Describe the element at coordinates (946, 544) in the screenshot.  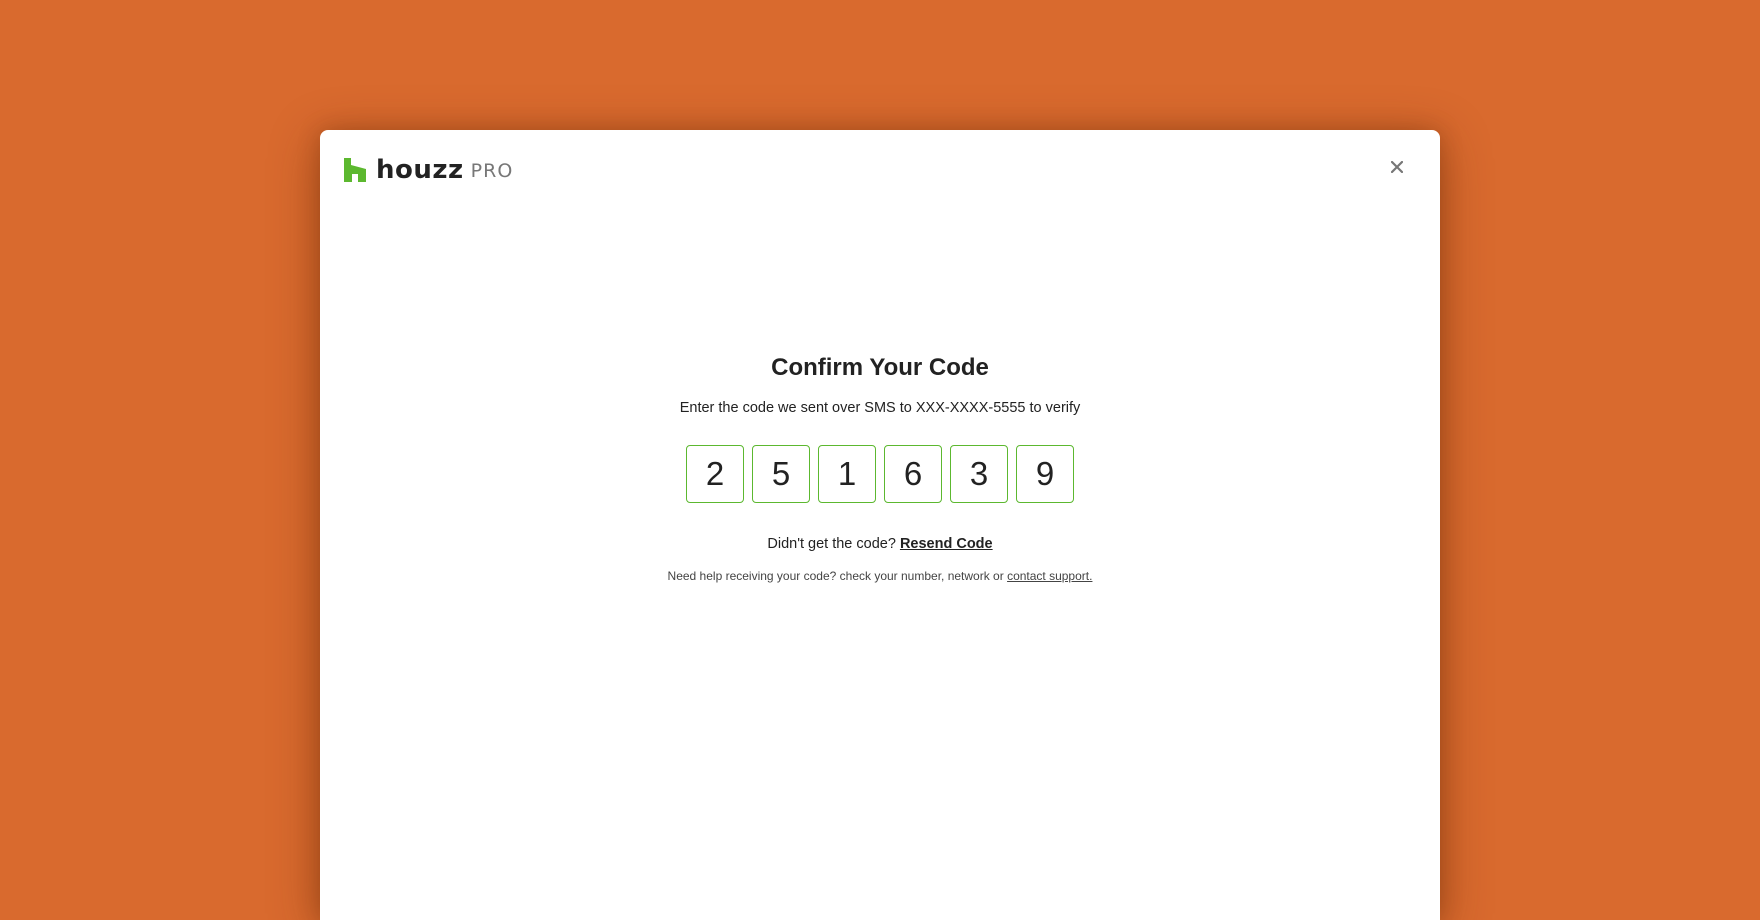
I see `resend-code-link: Resend Code` at that location.